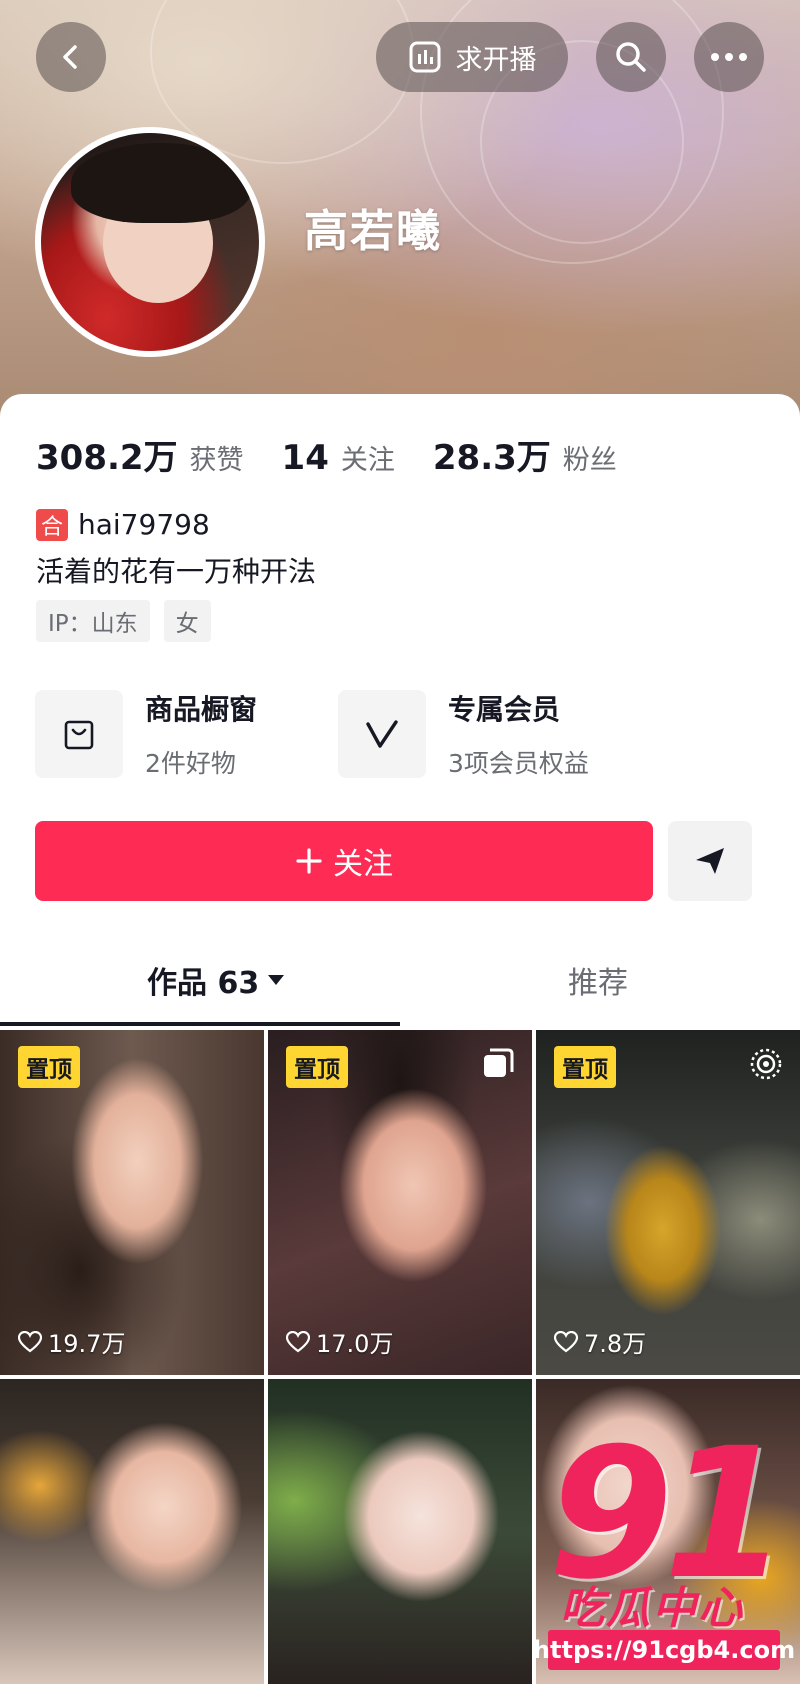 The height and width of the screenshot is (1684, 800). What do you see at coordinates (305, 458) in the screenshot?
I see `following-count: 14` at bounding box center [305, 458].